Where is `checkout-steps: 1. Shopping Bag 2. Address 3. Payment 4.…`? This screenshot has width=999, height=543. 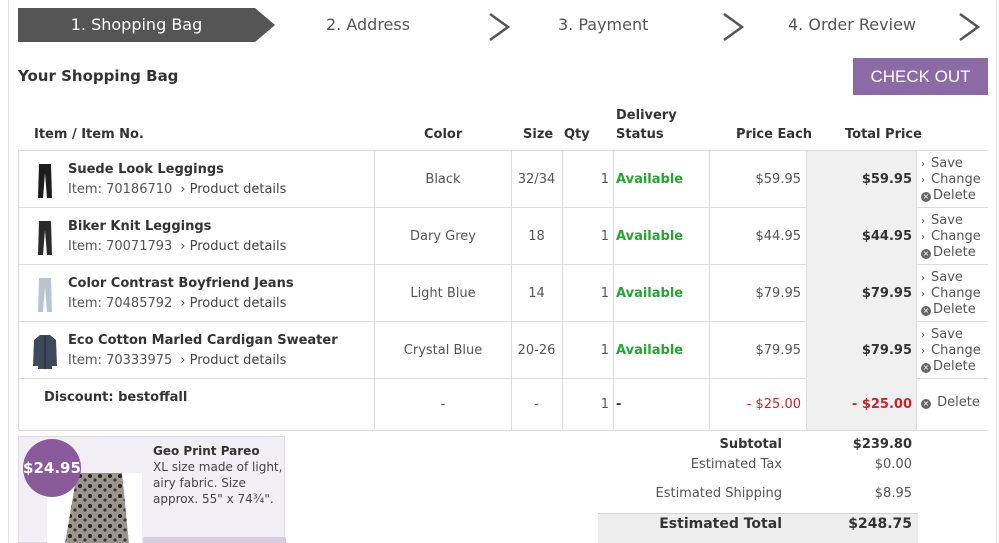 checkout-steps: 1. Shopping Bag 2. Address 3. Payment 4.… is located at coordinates (504, 25).